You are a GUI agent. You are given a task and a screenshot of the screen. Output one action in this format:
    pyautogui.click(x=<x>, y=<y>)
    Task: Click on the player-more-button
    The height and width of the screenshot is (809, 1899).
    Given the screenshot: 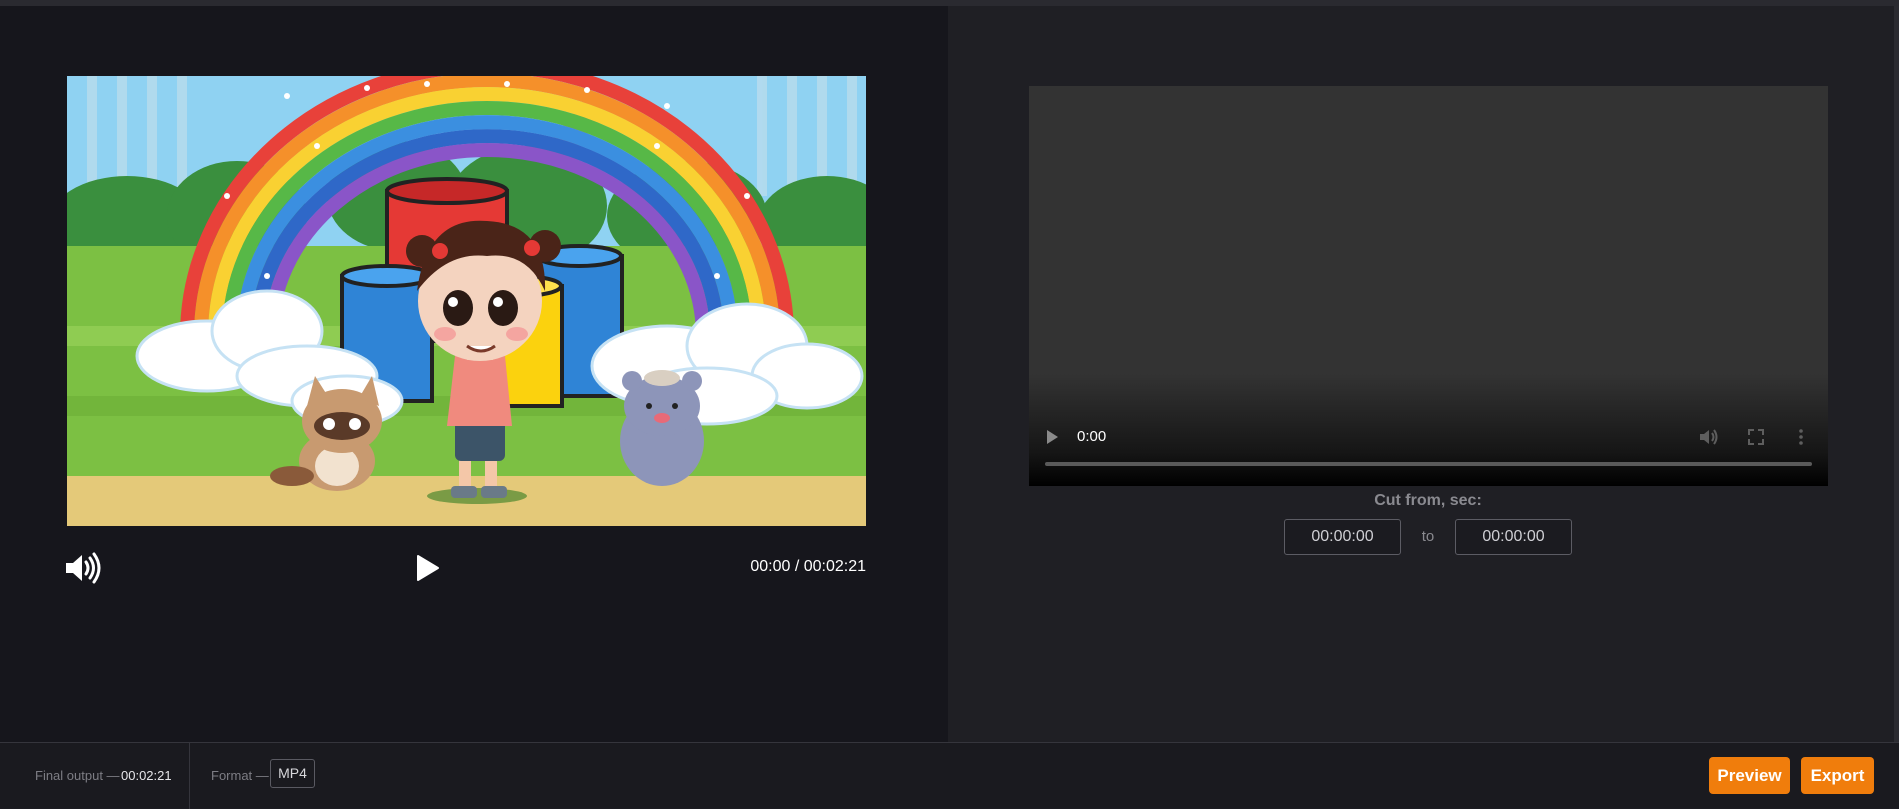 What is the action you would take?
    pyautogui.click(x=1801, y=437)
    